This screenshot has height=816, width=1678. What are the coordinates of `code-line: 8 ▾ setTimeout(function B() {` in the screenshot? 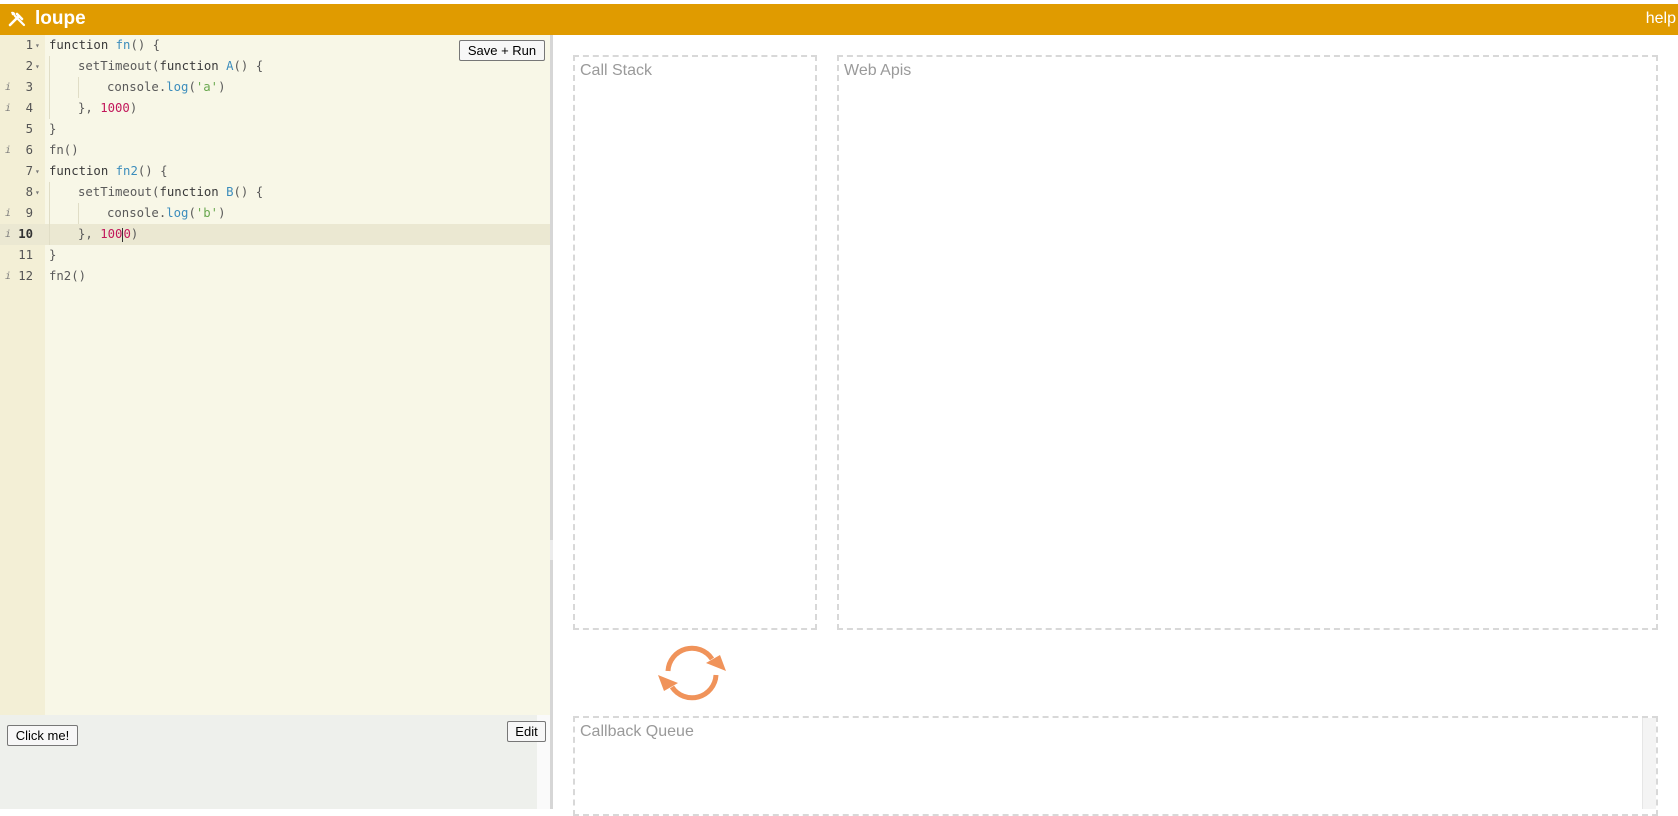 It's located at (275, 192).